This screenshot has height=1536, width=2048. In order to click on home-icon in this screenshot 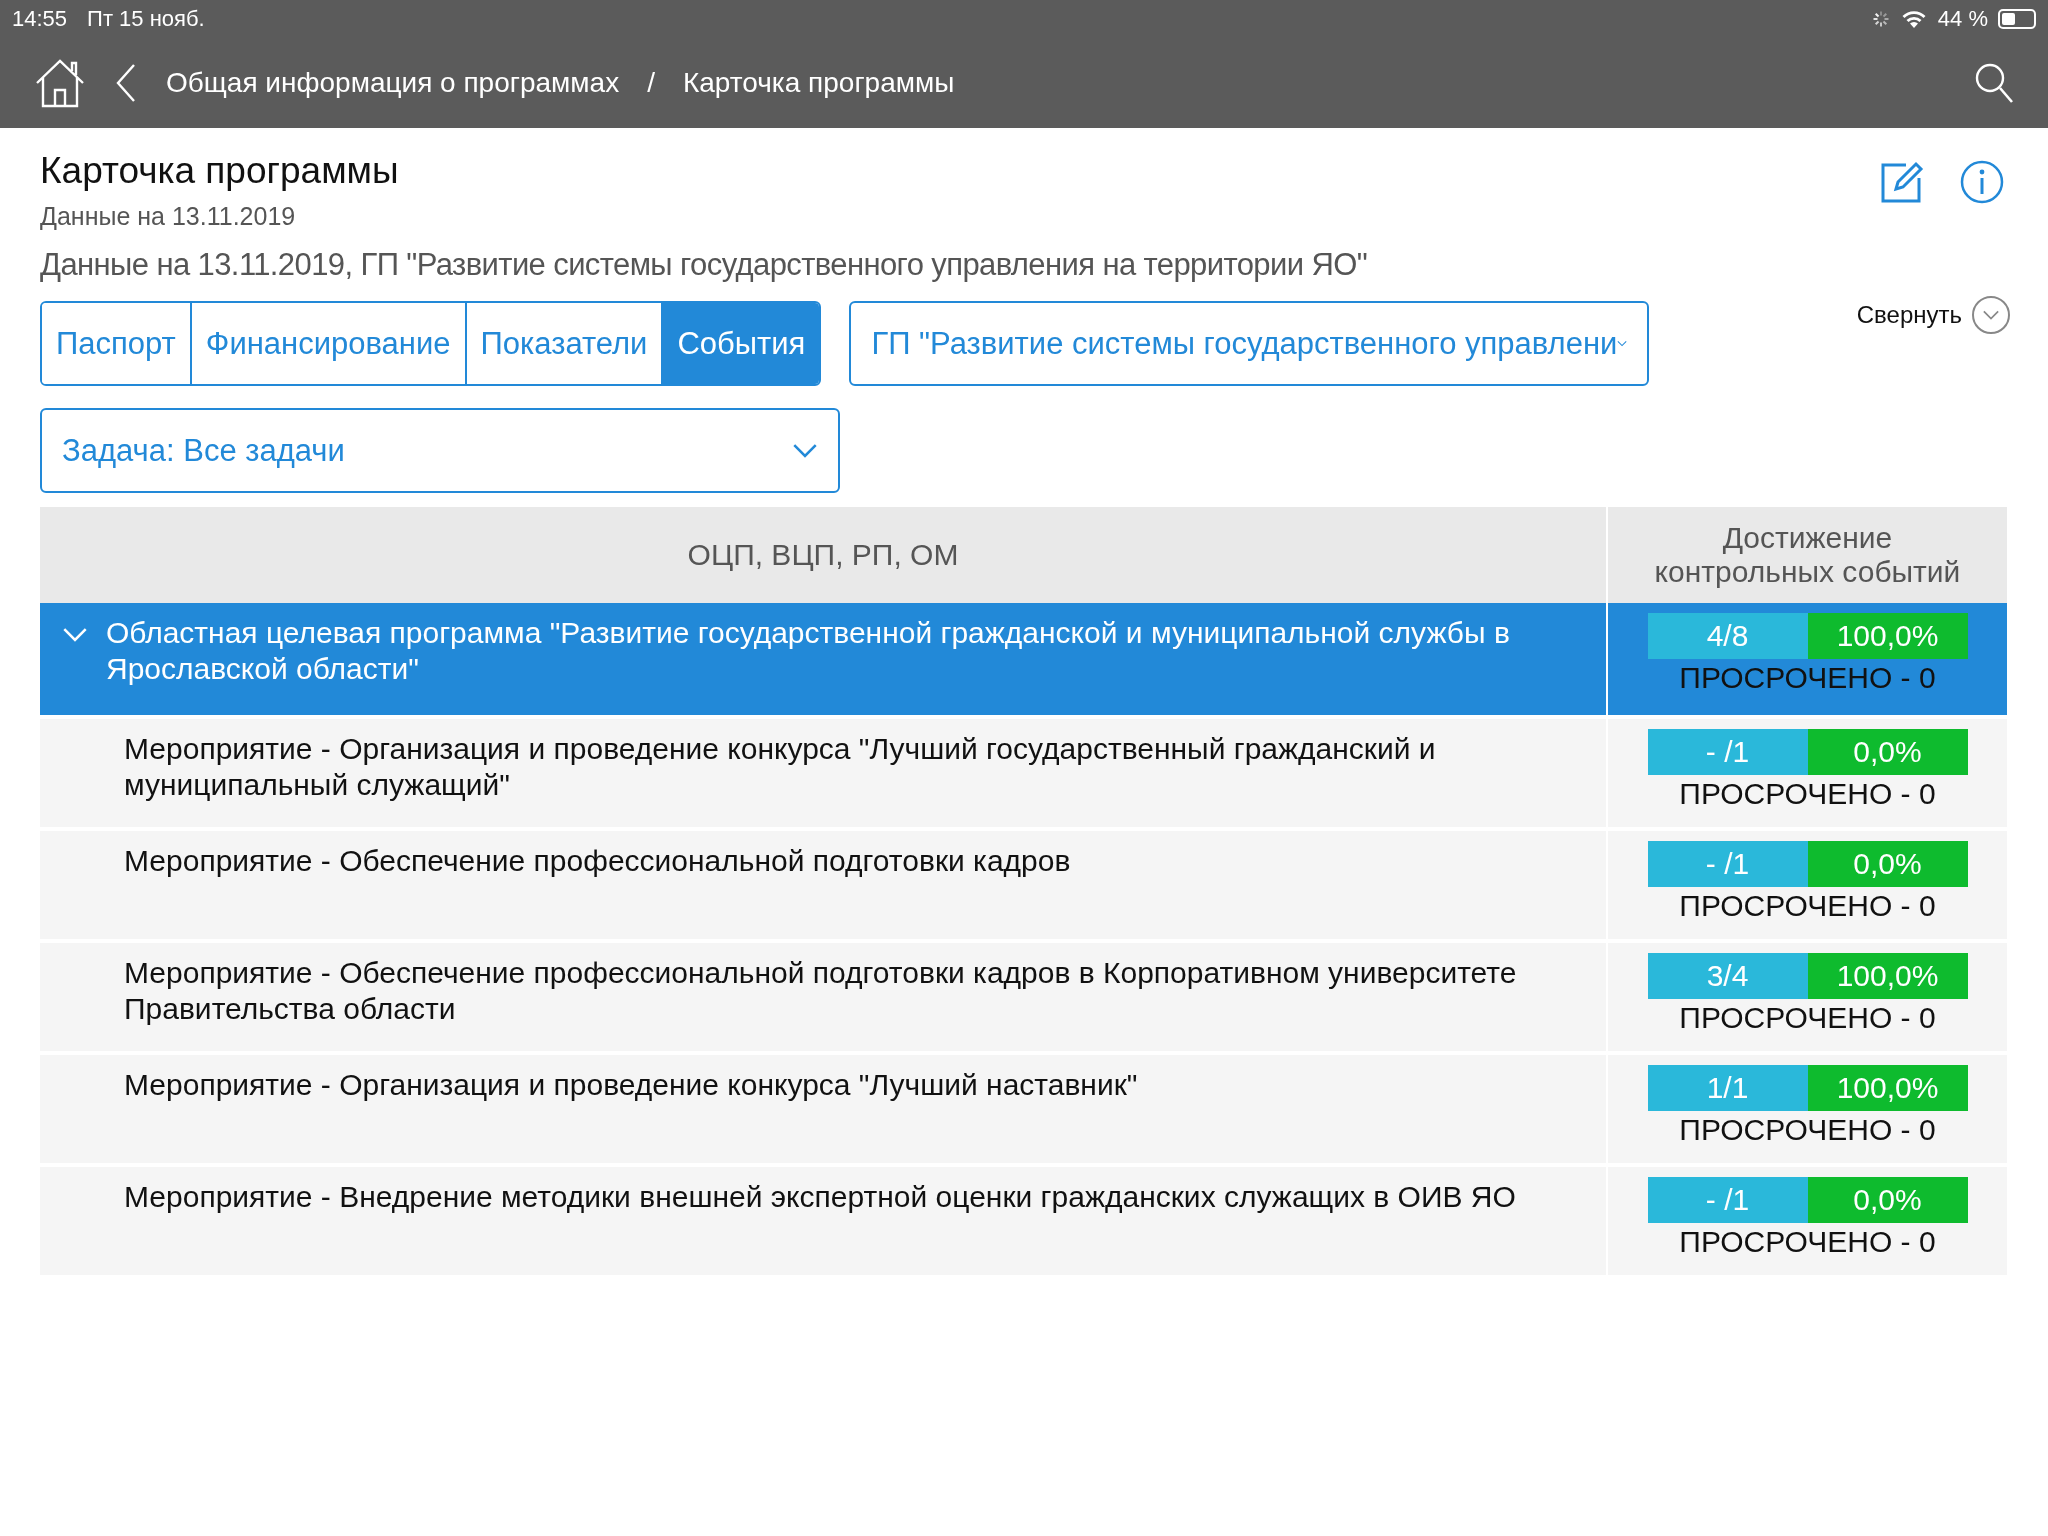, I will do `click(60, 83)`.